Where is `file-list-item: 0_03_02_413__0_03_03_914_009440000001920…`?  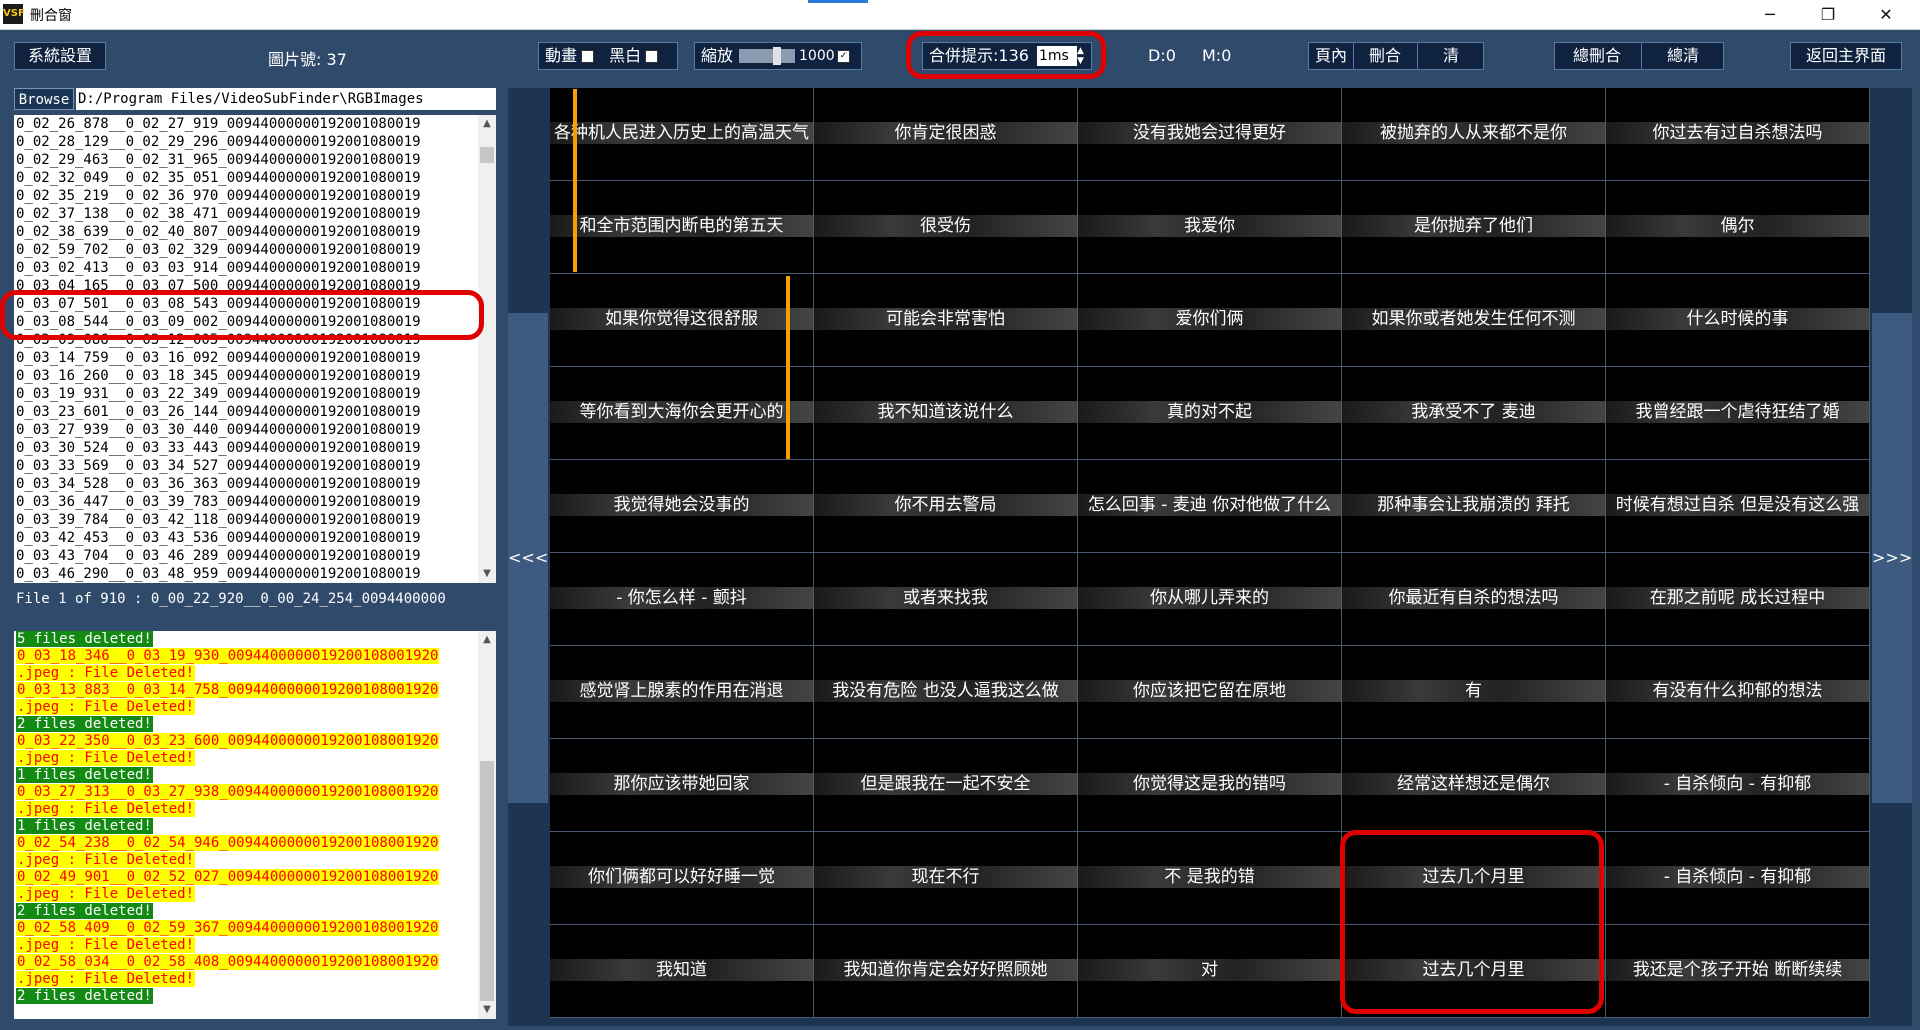 file-list-item: 0_03_02_413__0_03_03_914_009440000001920… is located at coordinates (246, 268).